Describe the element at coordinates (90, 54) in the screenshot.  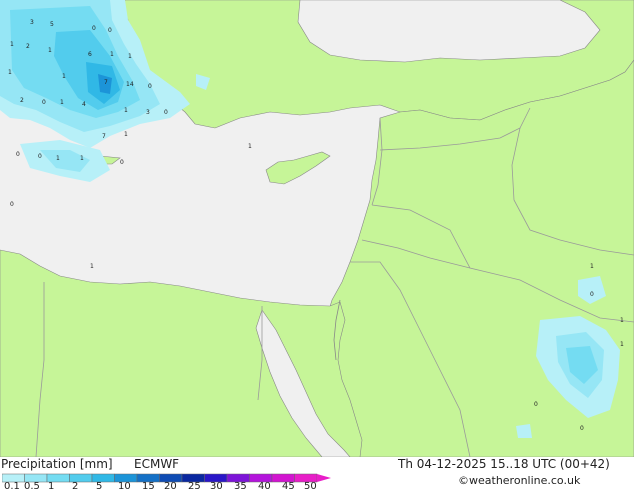
I see `precipitation-value-label: 6` at that location.